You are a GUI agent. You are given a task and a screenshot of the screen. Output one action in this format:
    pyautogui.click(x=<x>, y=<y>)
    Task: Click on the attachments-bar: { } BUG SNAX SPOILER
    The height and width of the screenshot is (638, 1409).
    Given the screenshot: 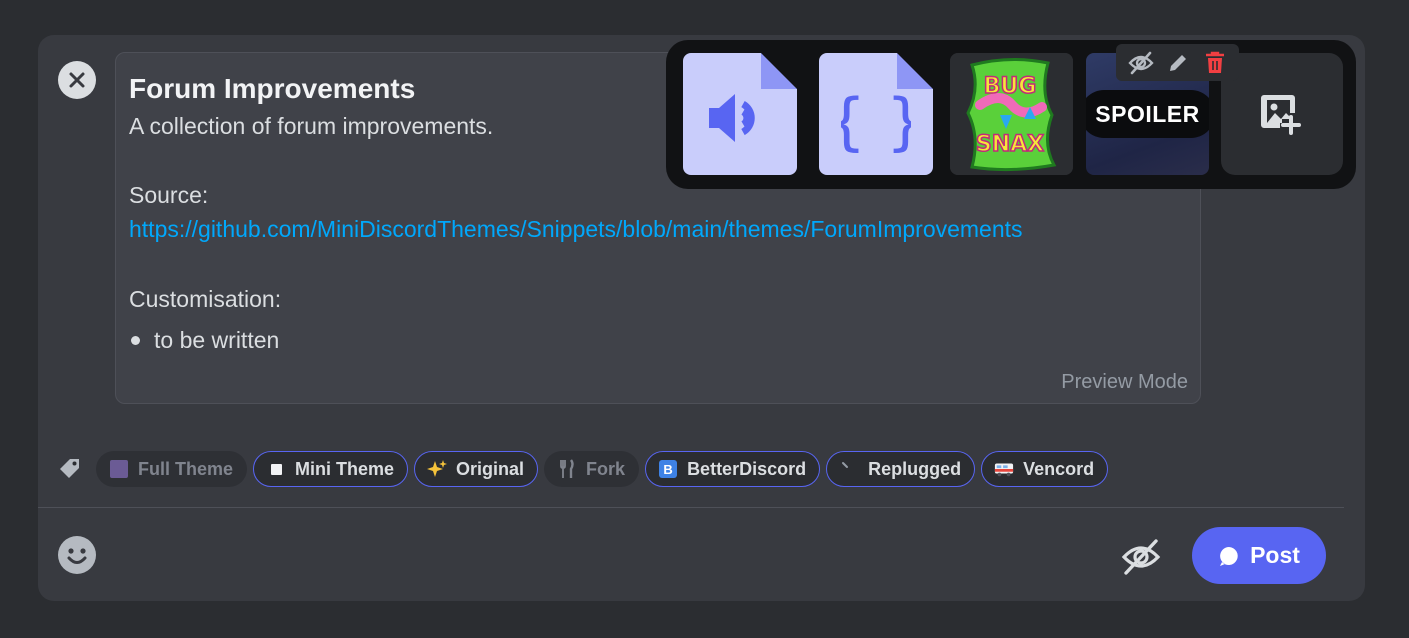 What is the action you would take?
    pyautogui.click(x=1011, y=114)
    